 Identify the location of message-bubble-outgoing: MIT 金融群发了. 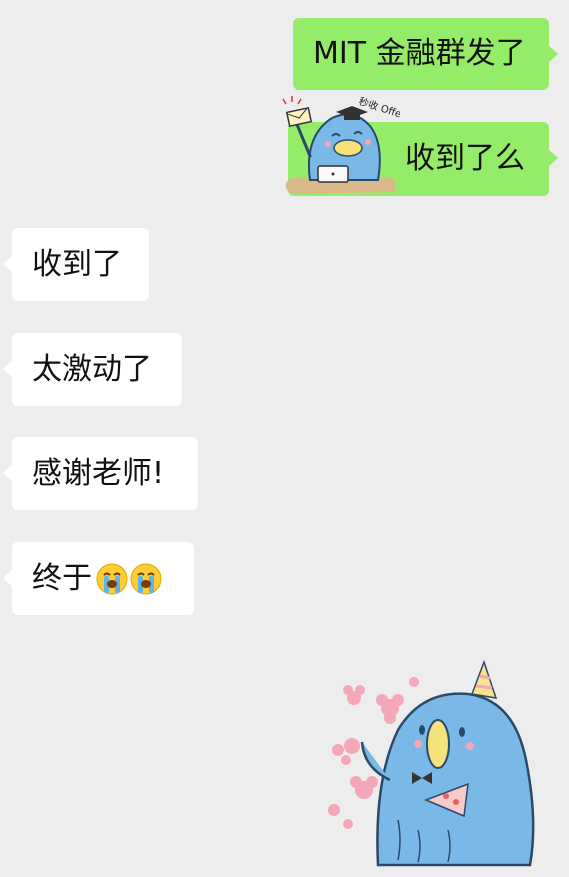
(425, 54).